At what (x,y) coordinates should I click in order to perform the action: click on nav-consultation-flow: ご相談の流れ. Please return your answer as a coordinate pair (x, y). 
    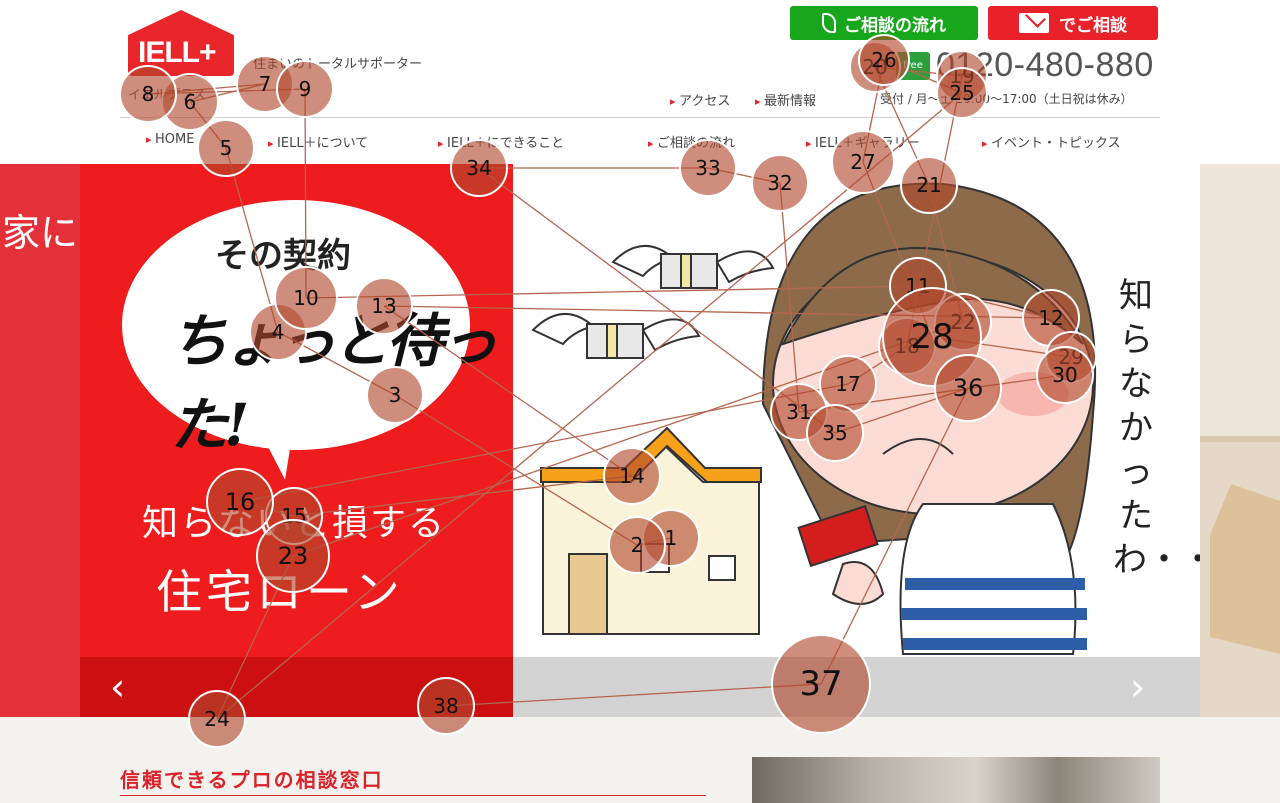
    Looking at the image, I should click on (691, 141).